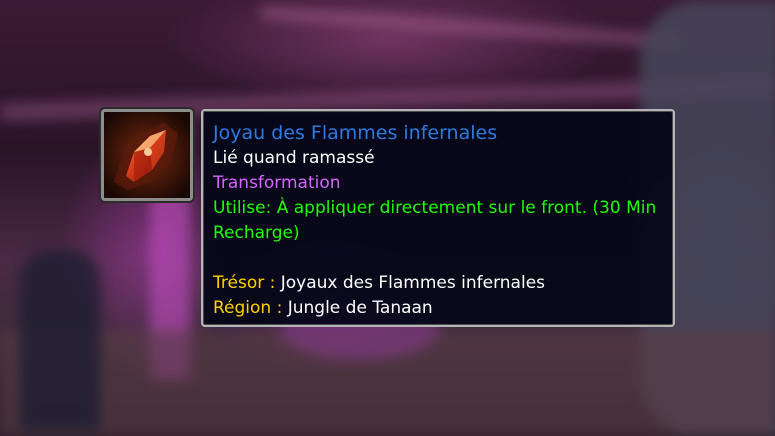 This screenshot has width=775, height=436. I want to click on region-row: Région : Jungle de Tanaan, so click(438, 308).